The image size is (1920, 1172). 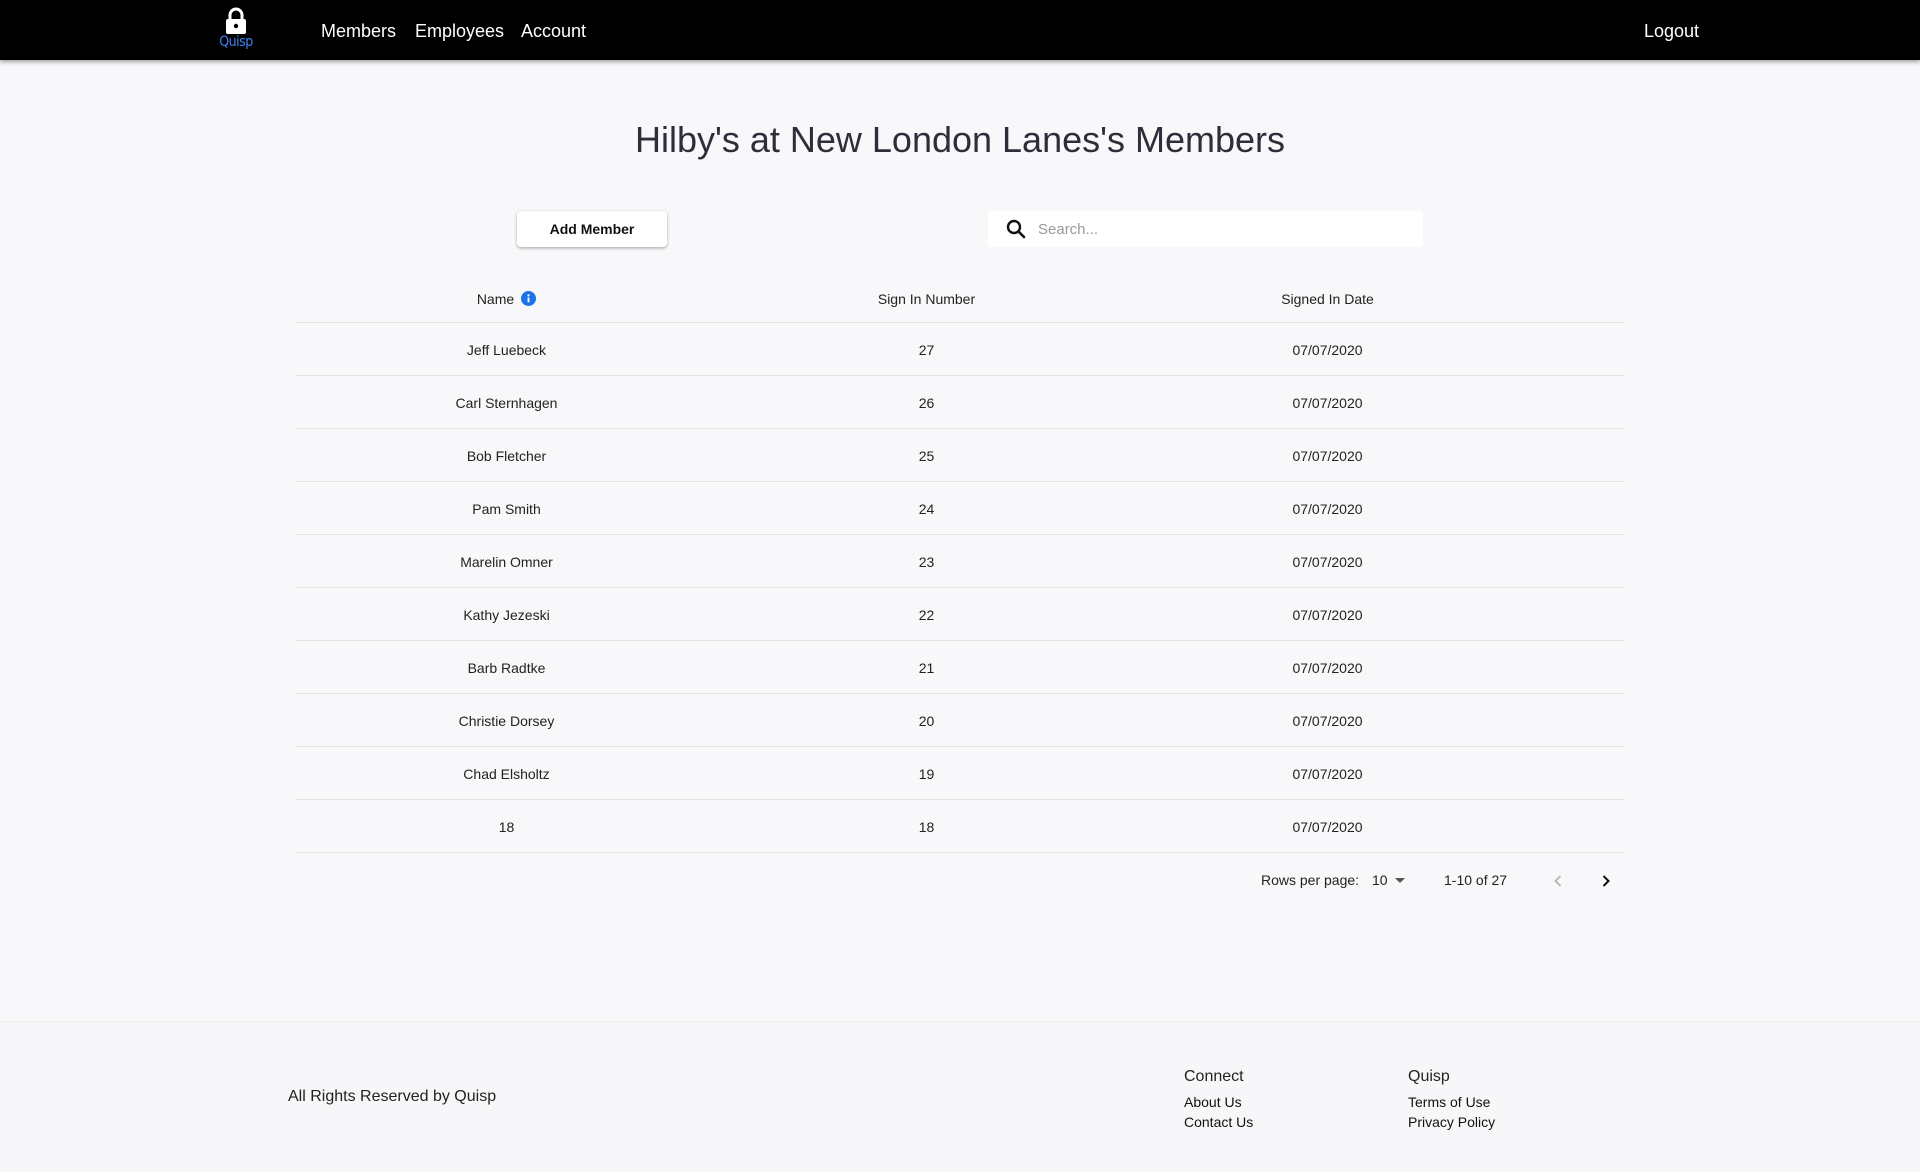 I want to click on cell-name: Kathy Jezeski, so click(x=506, y=614).